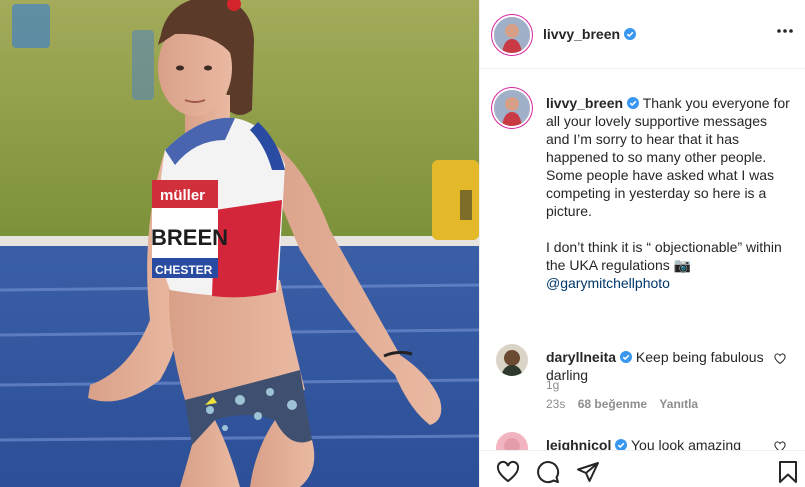  Describe the element at coordinates (189, 237) in the screenshot. I see `bib-name-text: BREEN` at that location.